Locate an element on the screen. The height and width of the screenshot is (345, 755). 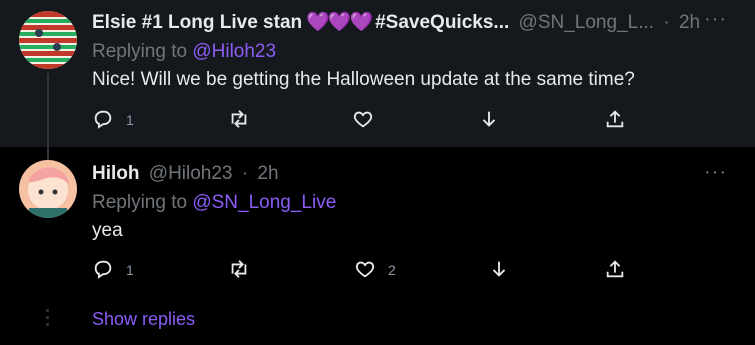
tweet-text: yea is located at coordinates (107, 230).